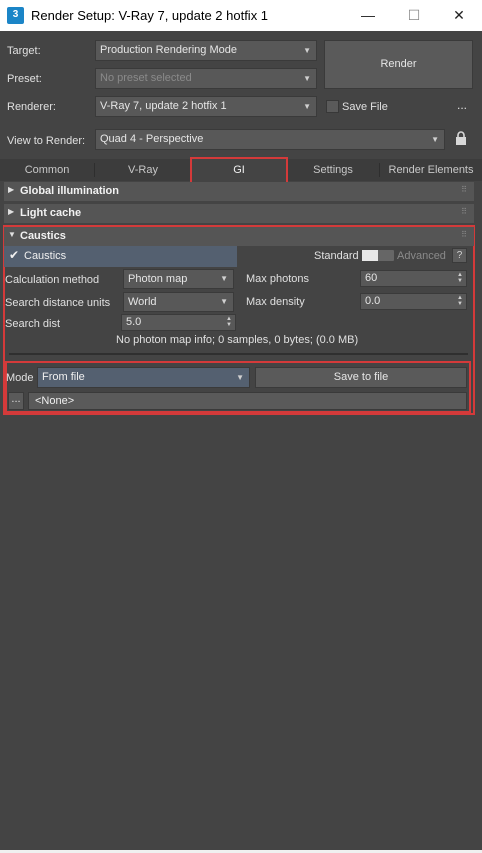 The width and height of the screenshot is (482, 853). What do you see at coordinates (120, 256) in the screenshot?
I see `caustics-enable-row: ✔ Caustics` at bounding box center [120, 256].